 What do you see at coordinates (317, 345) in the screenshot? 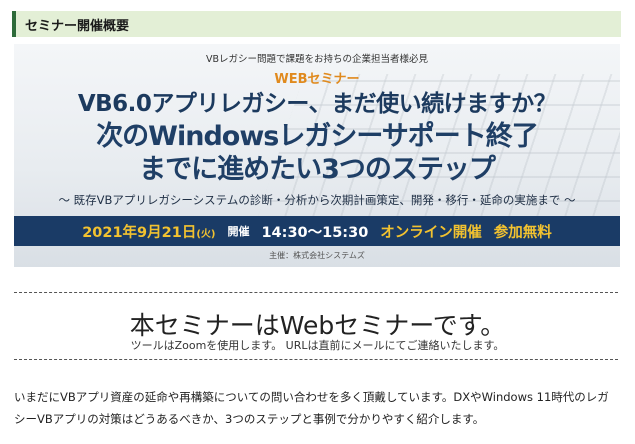
I see `notice-subline: ツールはZoomを使用します。 URLは直前にメールにてご連絡いたします。` at bounding box center [317, 345].